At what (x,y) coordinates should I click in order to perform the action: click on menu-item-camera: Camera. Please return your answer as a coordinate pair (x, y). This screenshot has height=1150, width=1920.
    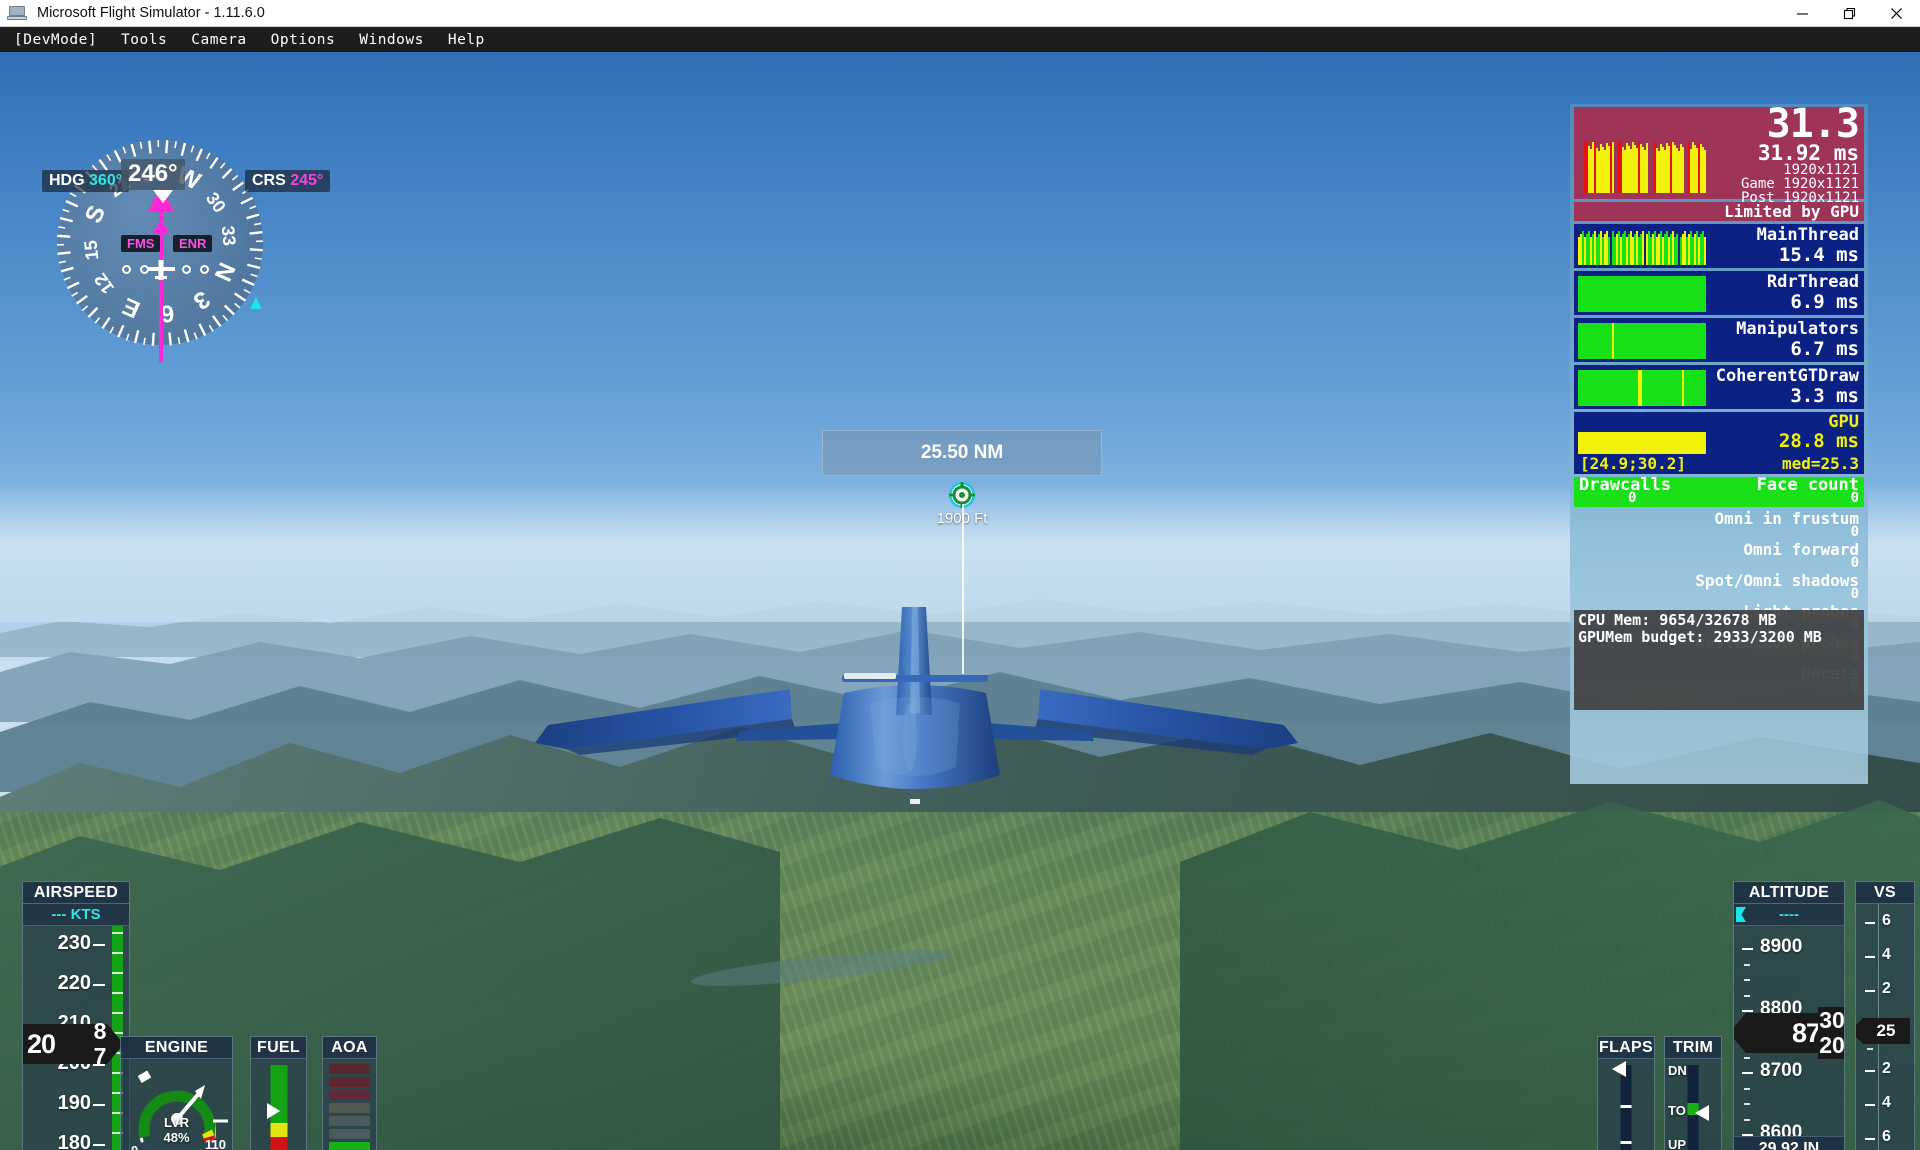
    Looking at the image, I should click on (218, 40).